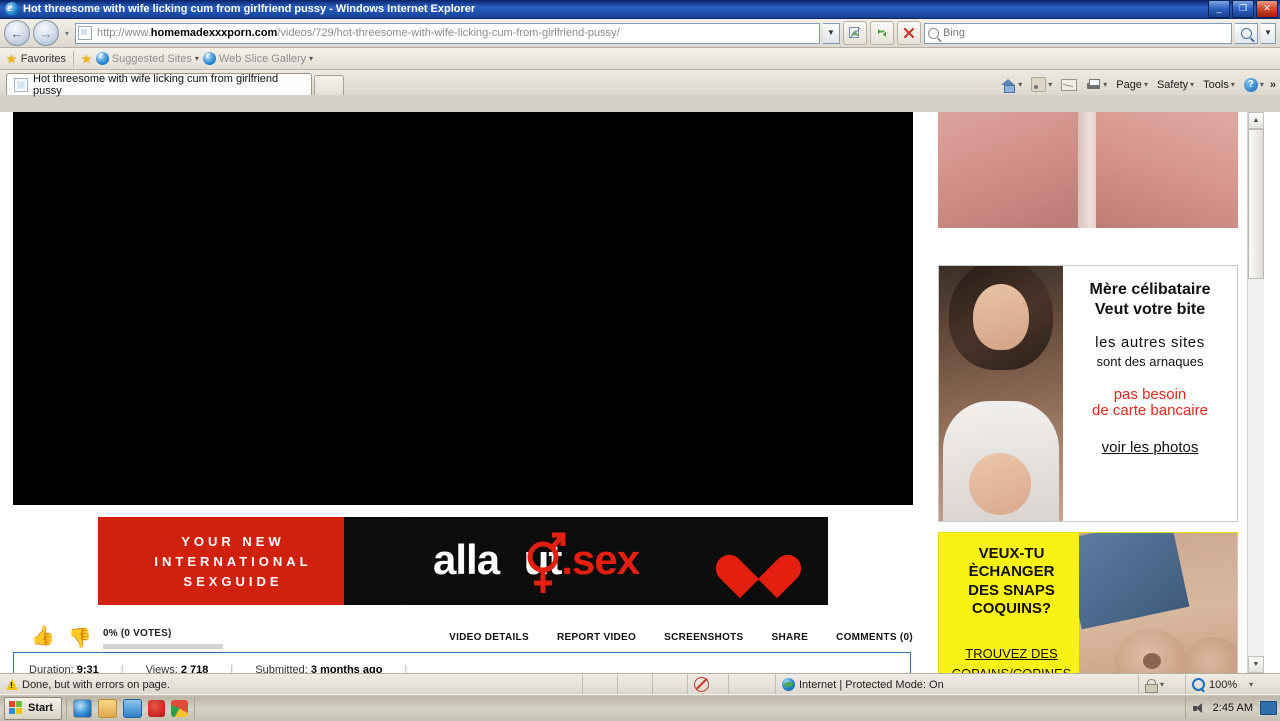 The image size is (1280, 721). Describe the element at coordinates (1011, 553) in the screenshot. I see `yellow-ad-q1: VEUX-TU` at that location.